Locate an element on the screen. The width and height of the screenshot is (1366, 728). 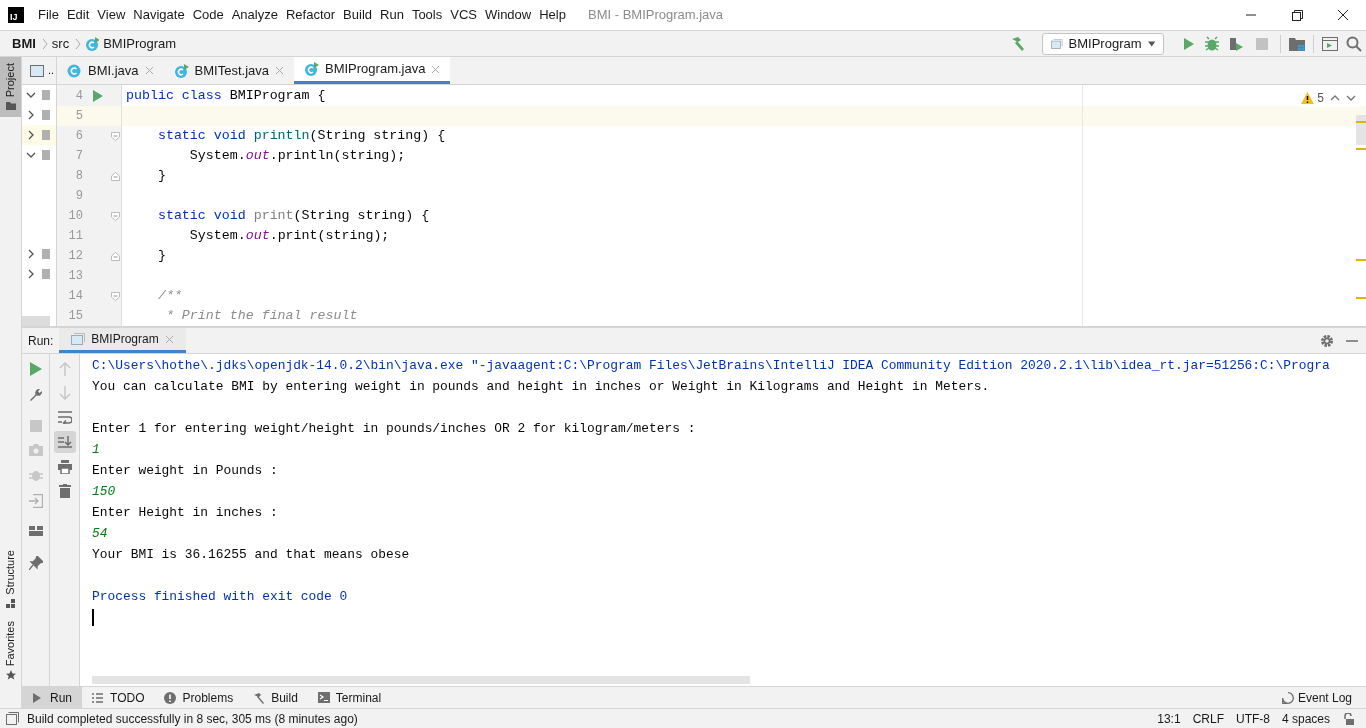
line-number: 11 is located at coordinates (75, 236).